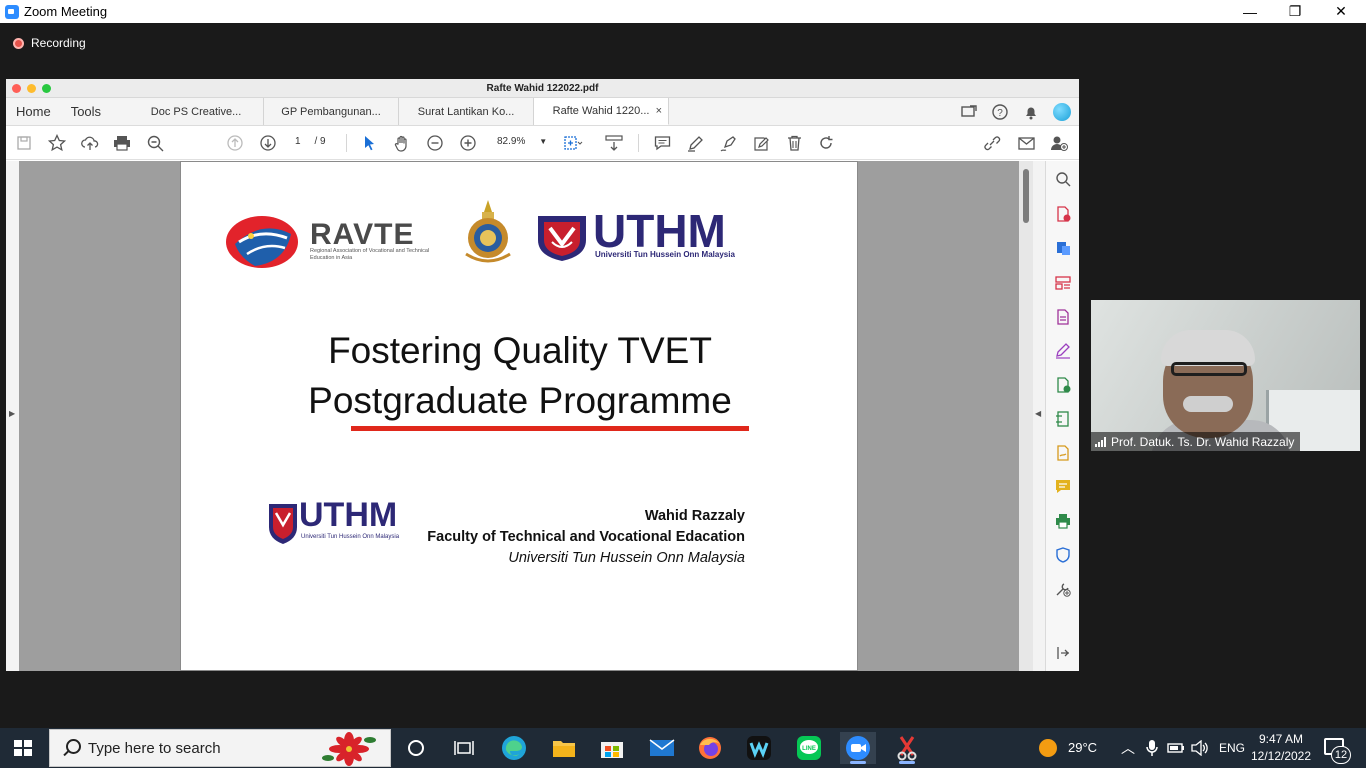 This screenshot has width=1366, height=768. What do you see at coordinates (1063, 487) in the screenshot?
I see `comment-panel-icon` at bounding box center [1063, 487].